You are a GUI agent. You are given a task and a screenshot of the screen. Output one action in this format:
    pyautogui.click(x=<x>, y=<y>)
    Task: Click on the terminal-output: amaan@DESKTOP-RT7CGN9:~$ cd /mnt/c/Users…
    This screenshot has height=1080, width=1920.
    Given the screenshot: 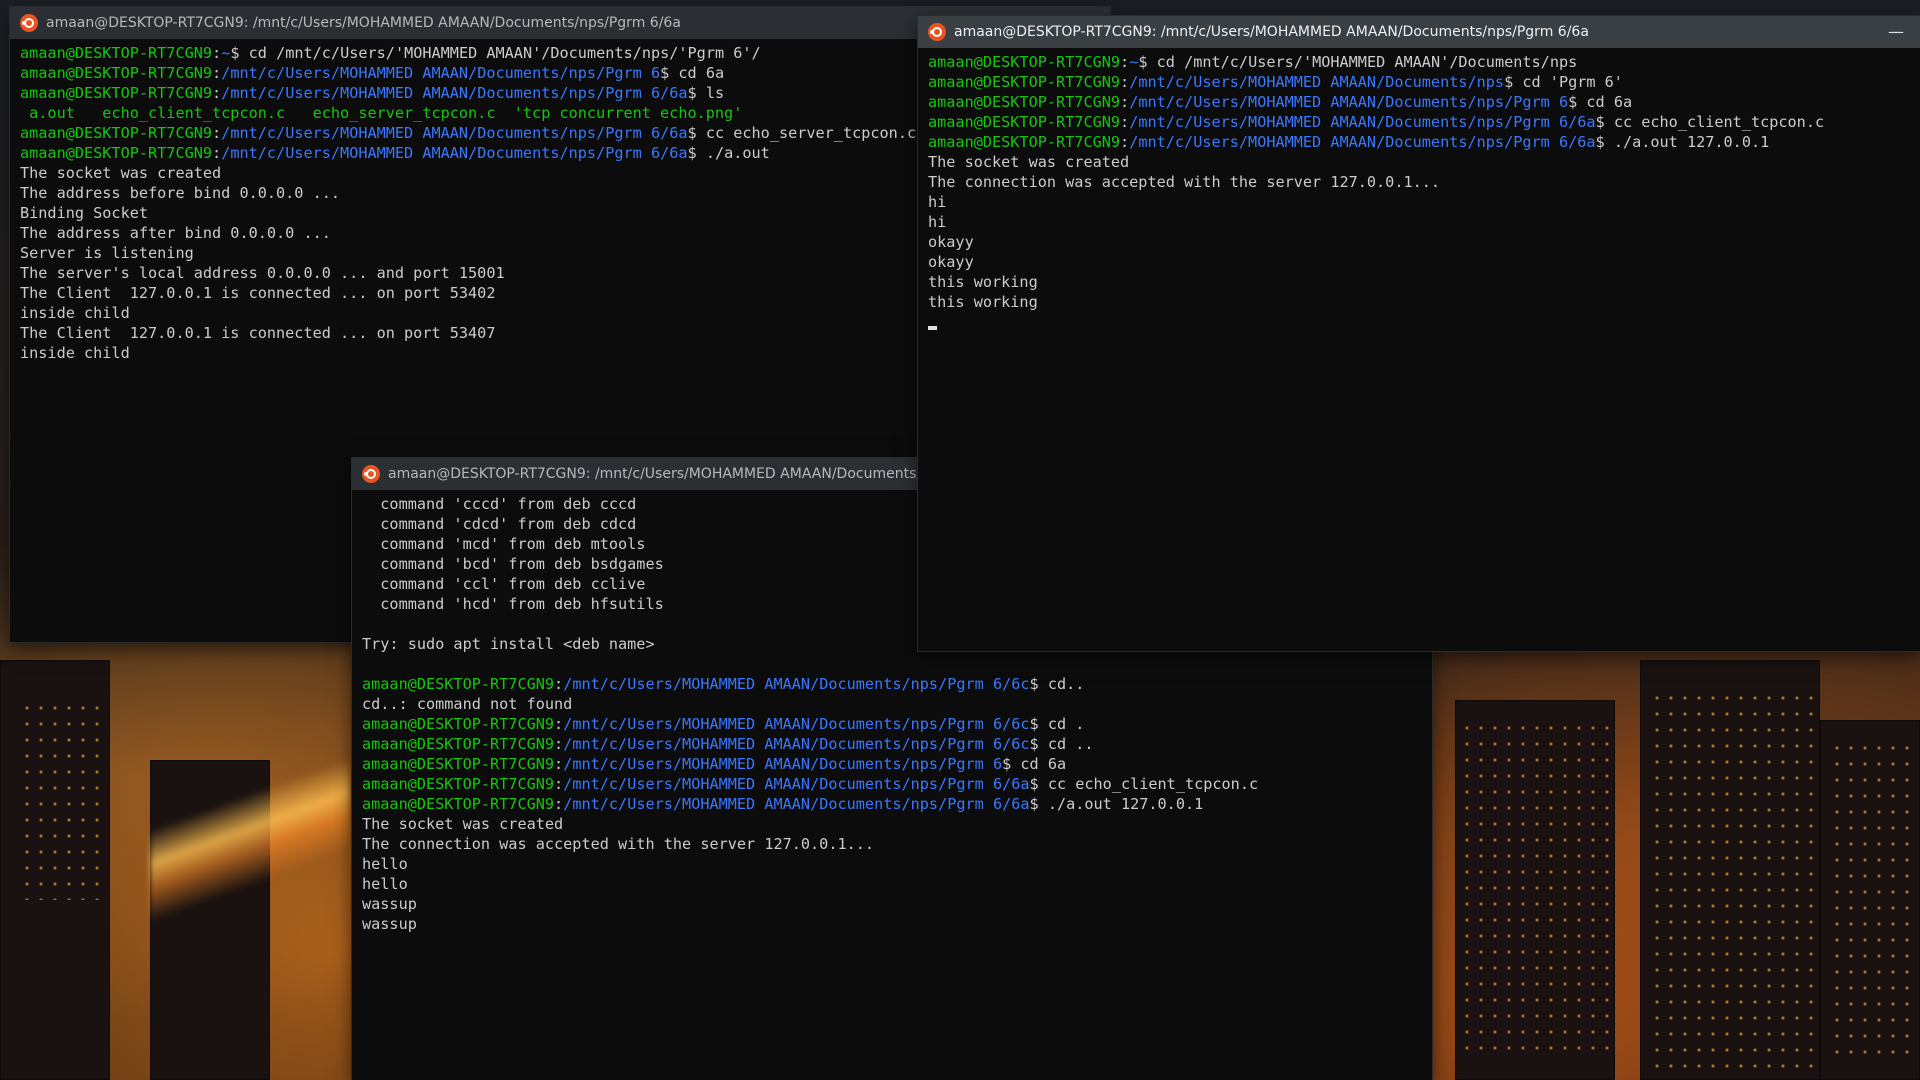 What is the action you would take?
    pyautogui.click(x=1419, y=192)
    